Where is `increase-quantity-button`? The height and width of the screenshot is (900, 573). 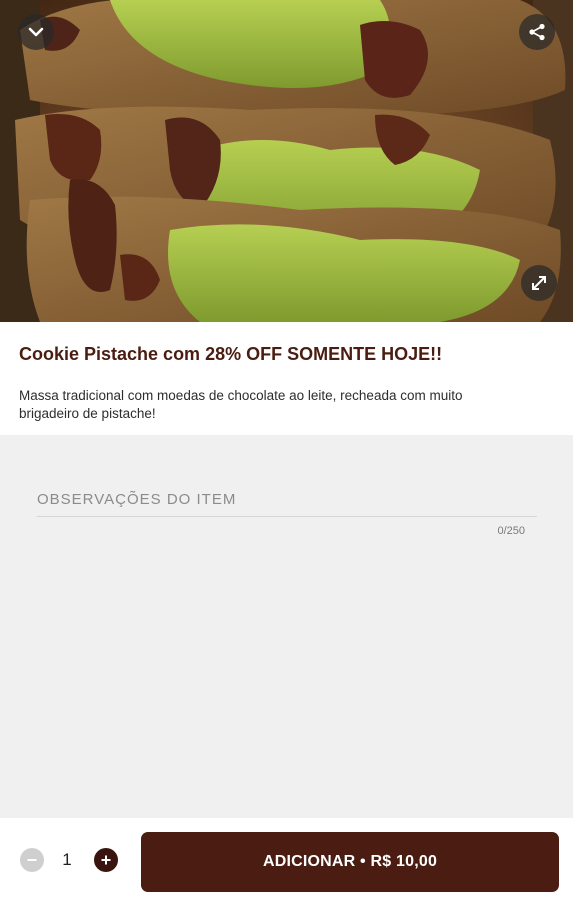
increase-quantity-button is located at coordinates (106, 860).